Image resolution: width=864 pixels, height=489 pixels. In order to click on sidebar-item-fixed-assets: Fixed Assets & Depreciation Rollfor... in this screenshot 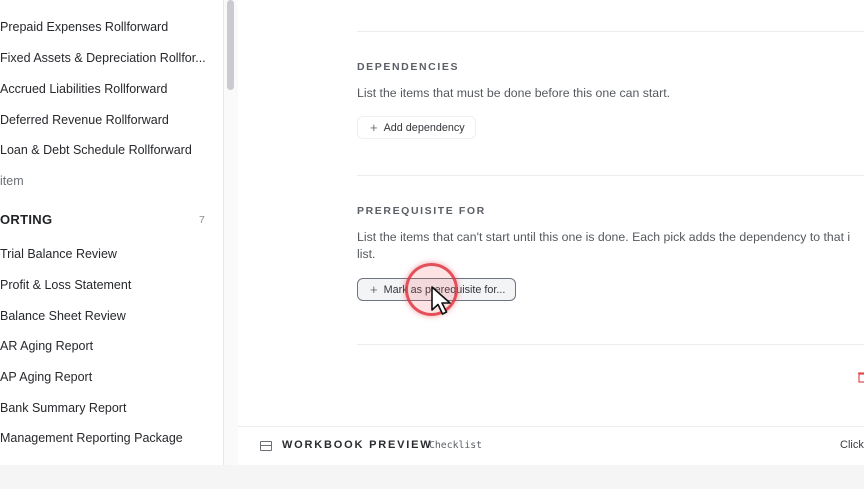, I will do `click(103, 58)`.